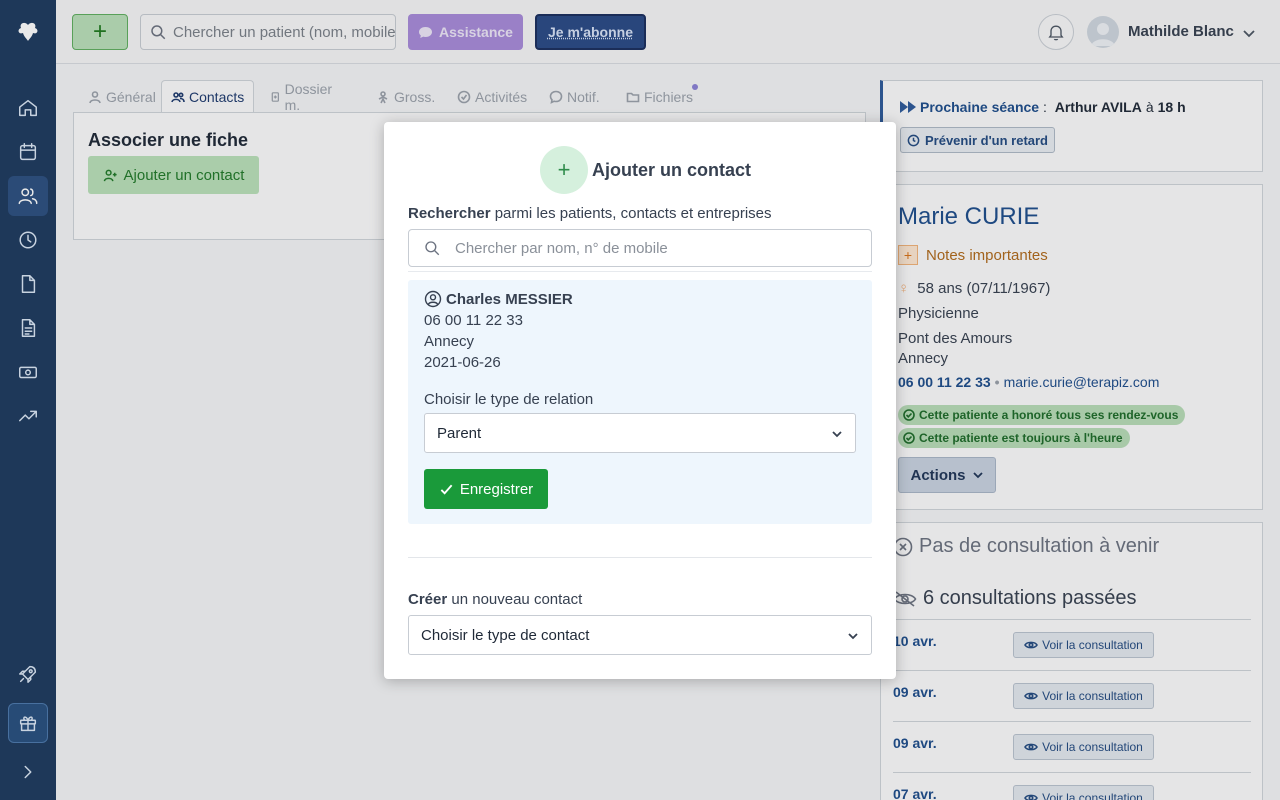 This screenshot has height=800, width=1280. I want to click on save-button: Enregistrer, so click(486, 489).